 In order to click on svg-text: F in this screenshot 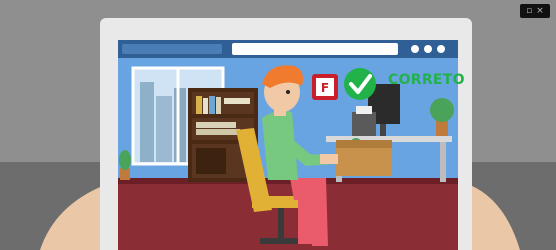, I will do `click(325, 88)`.